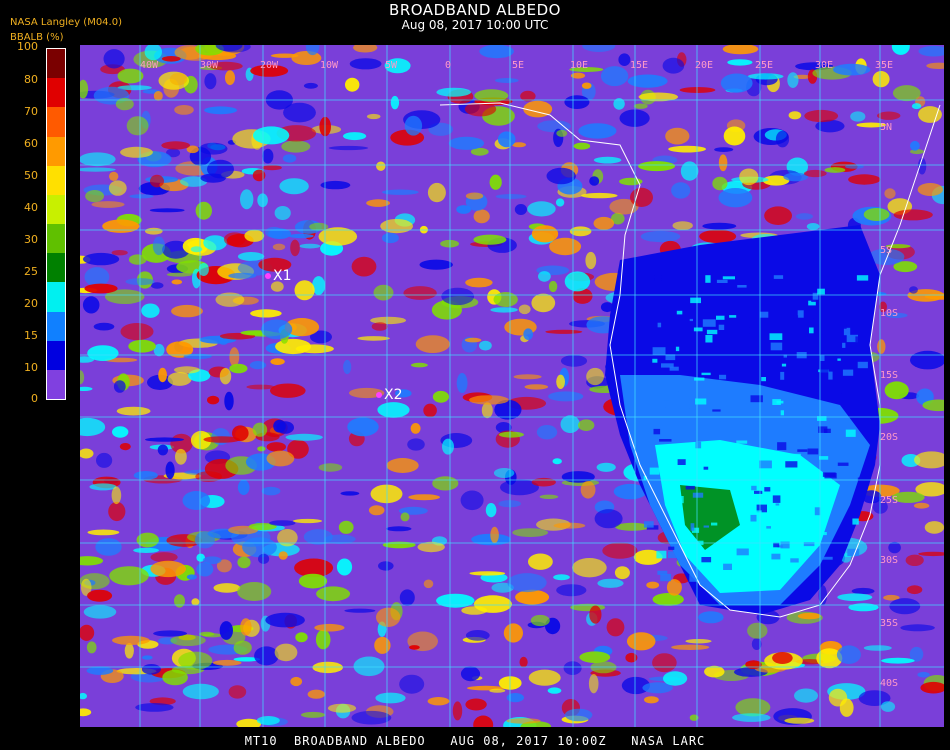 The image size is (950, 750). I want to click on marker-x1-label: X1, so click(282, 276).